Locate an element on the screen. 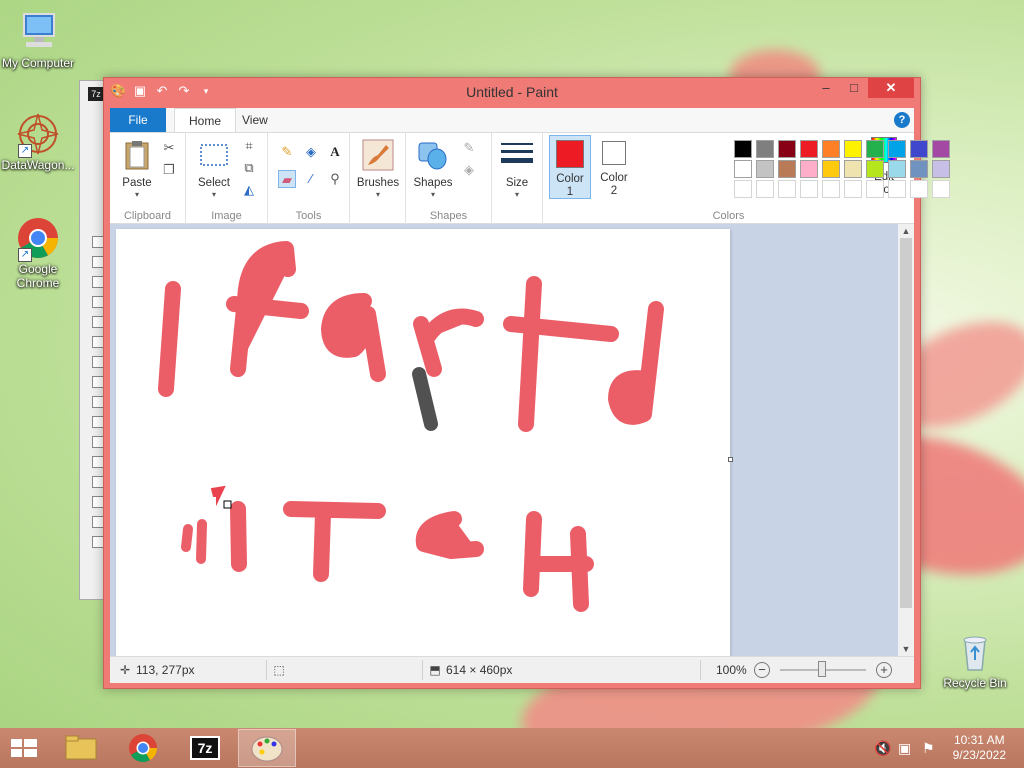  canvas-resize-handle-right is located at coordinates (730, 459).